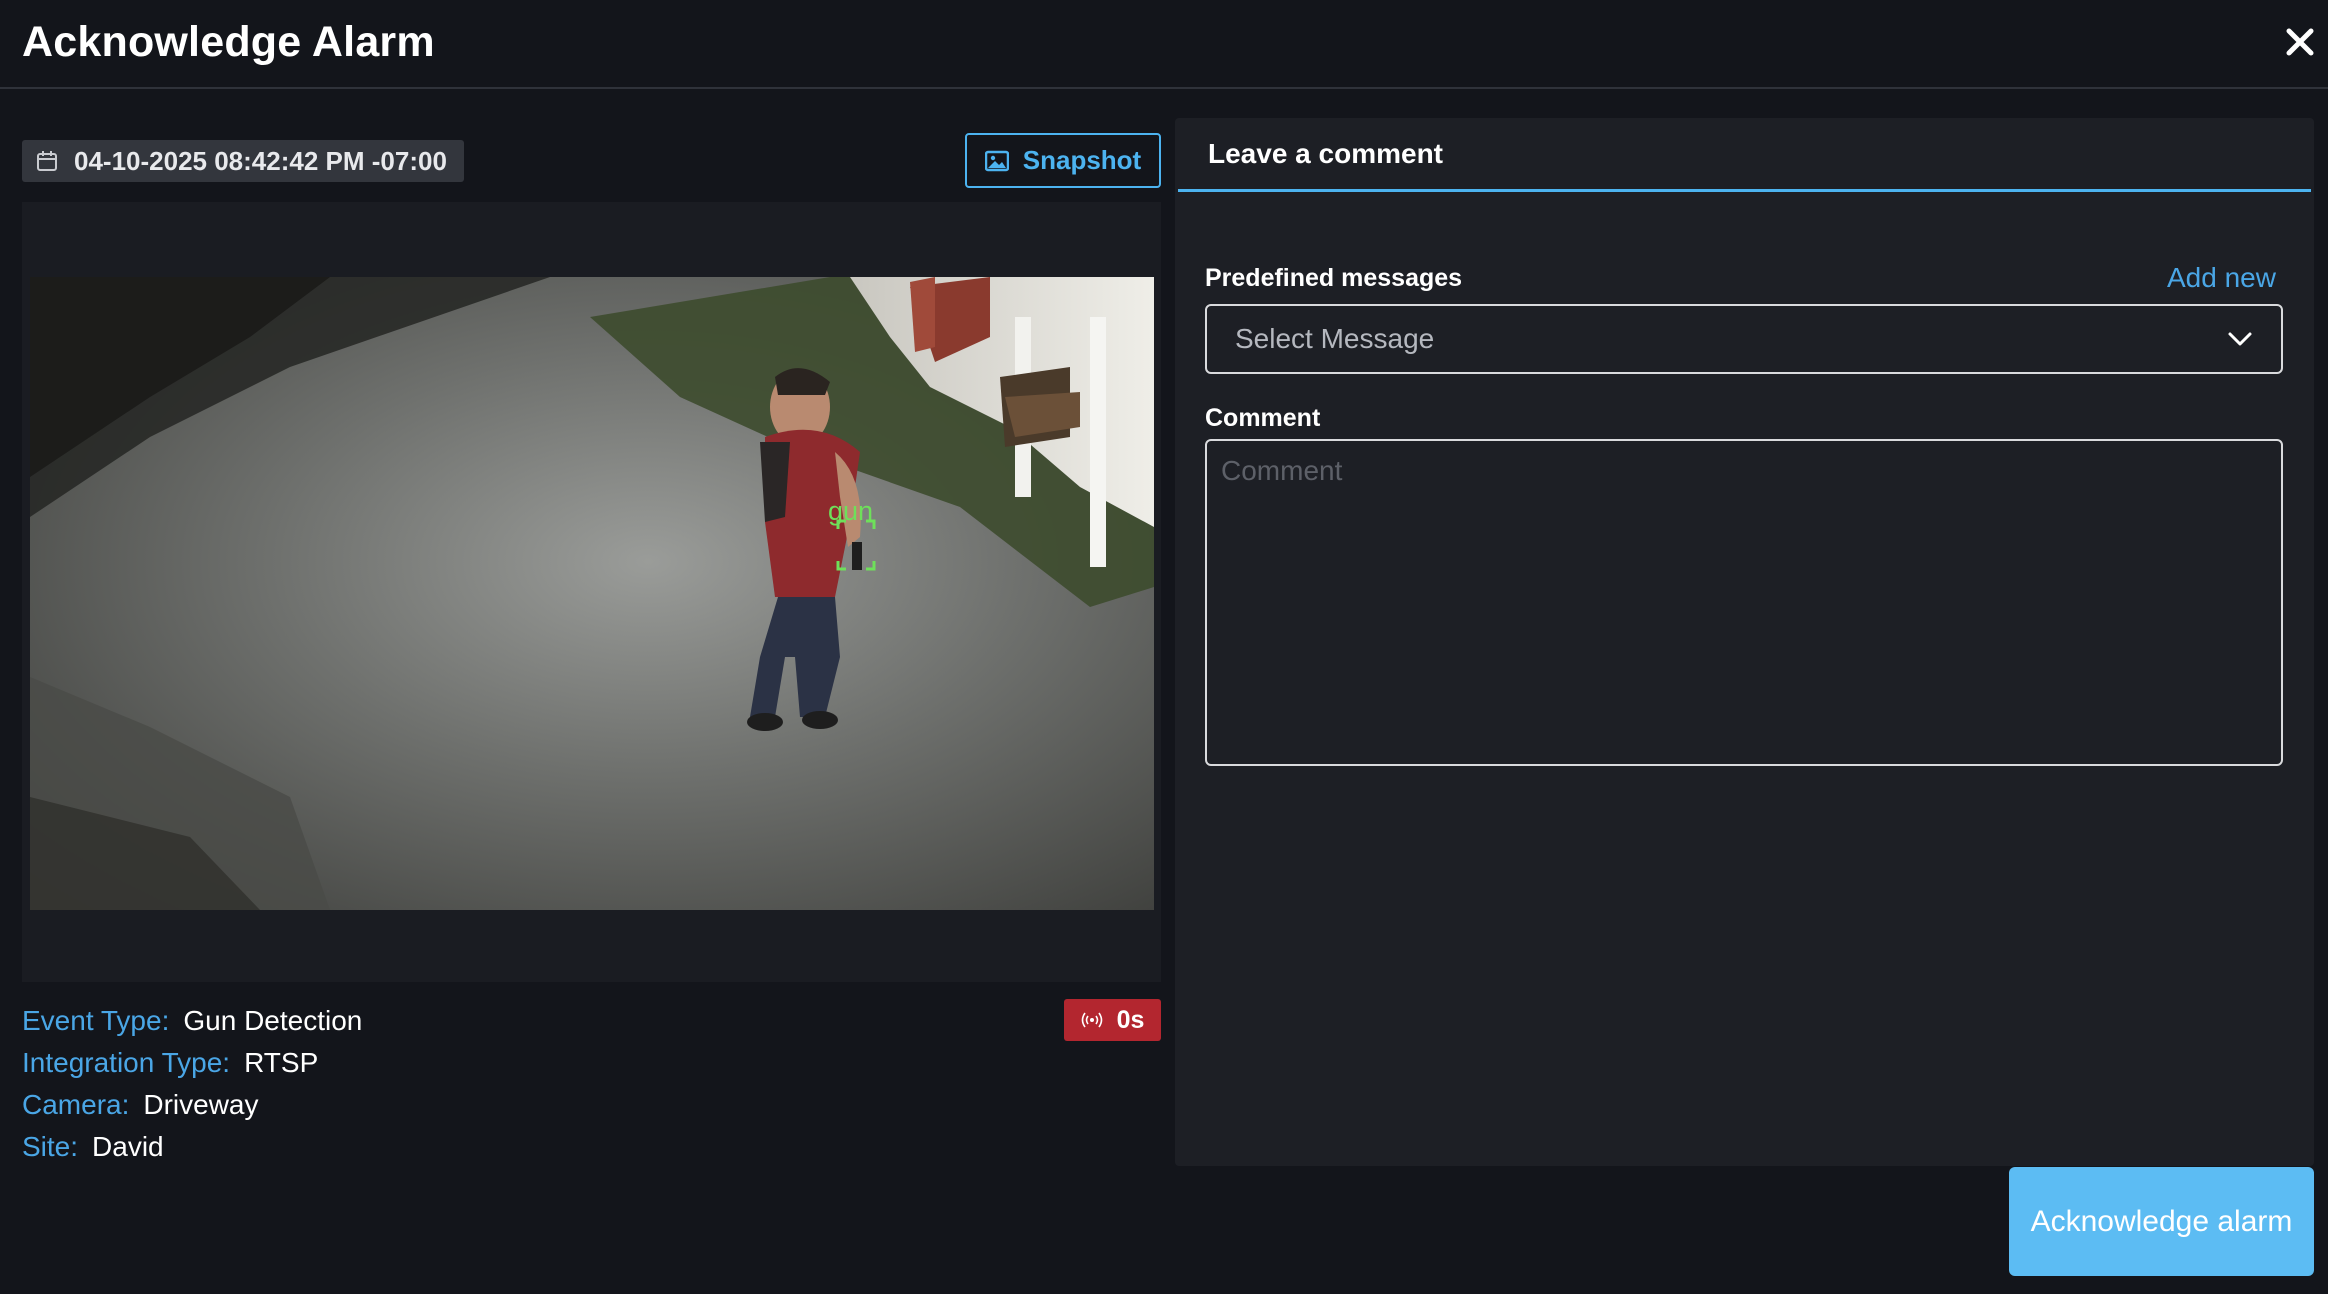  What do you see at coordinates (372, 1105) in the screenshot?
I see `info-row-camera: Camera: Driveway` at bounding box center [372, 1105].